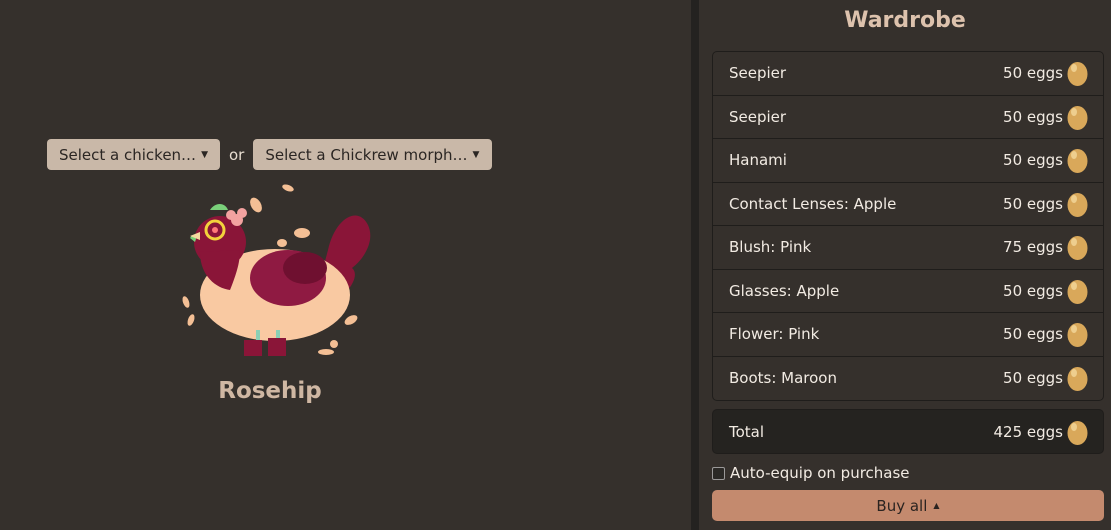 The image size is (1111, 530). What do you see at coordinates (820, 473) in the screenshot?
I see `auto-equip-label: Auto-equip on purchase` at bounding box center [820, 473].